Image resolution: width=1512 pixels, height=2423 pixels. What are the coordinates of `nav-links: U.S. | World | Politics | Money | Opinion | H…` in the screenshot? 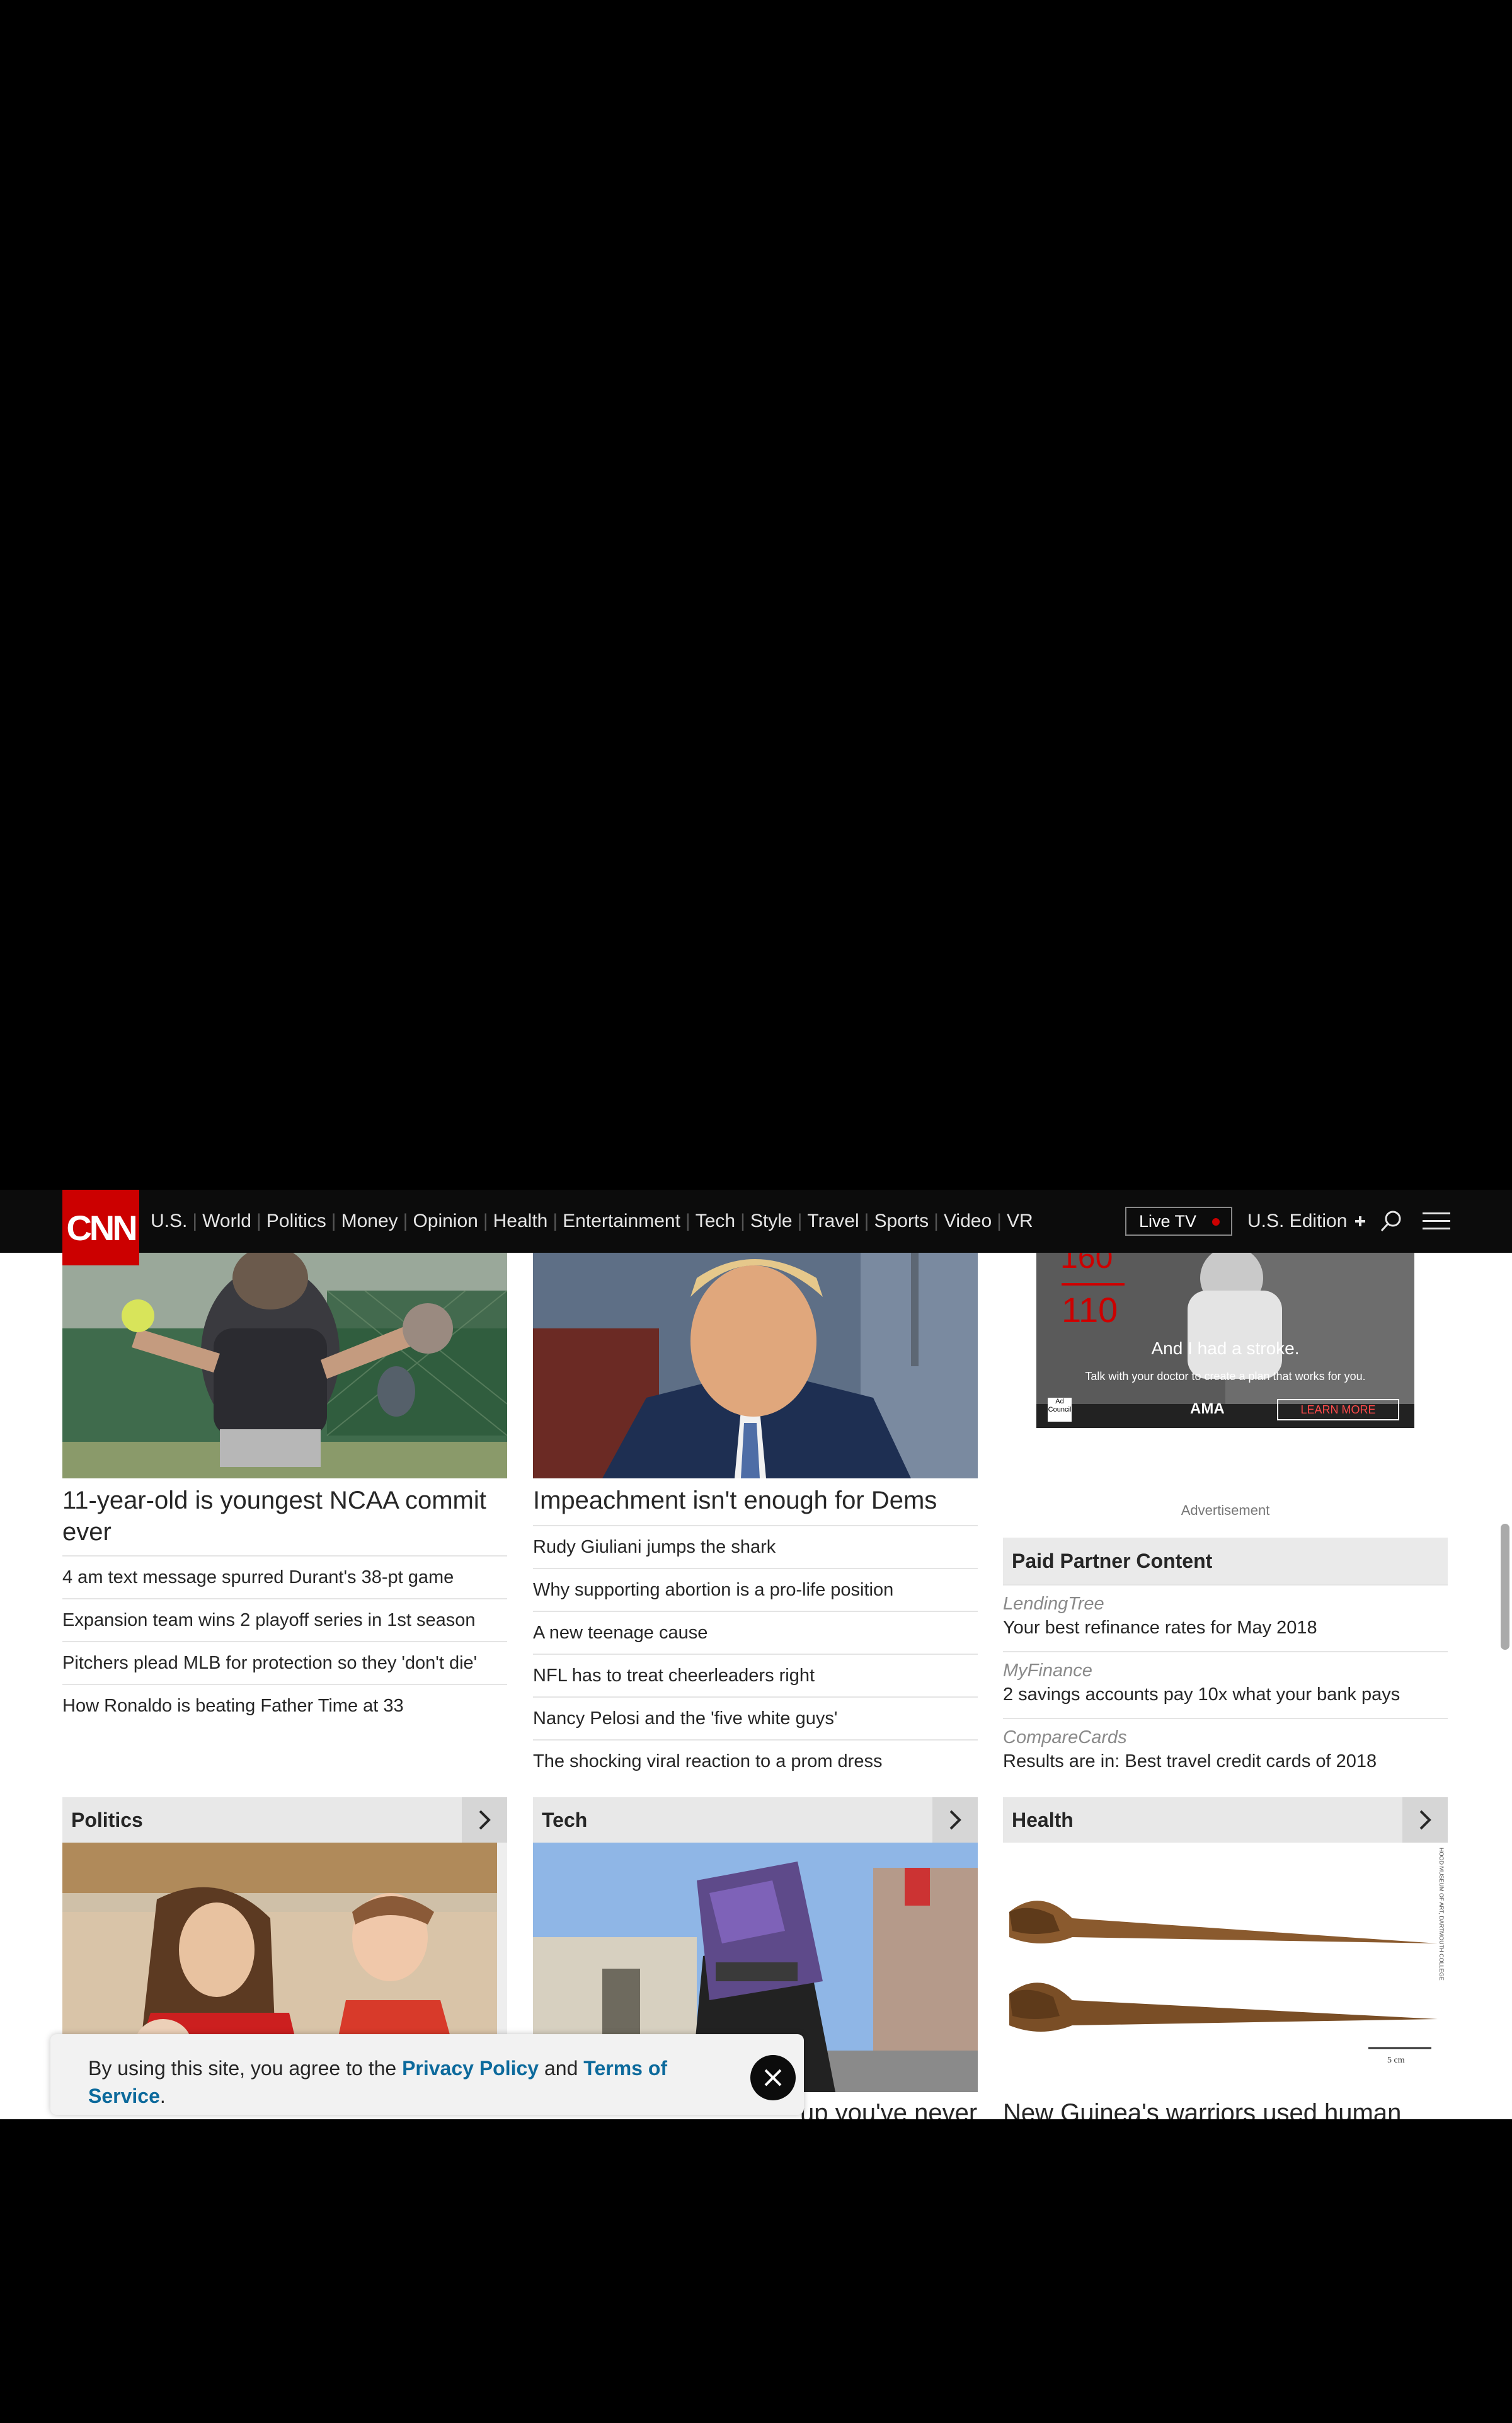 It's located at (592, 1221).